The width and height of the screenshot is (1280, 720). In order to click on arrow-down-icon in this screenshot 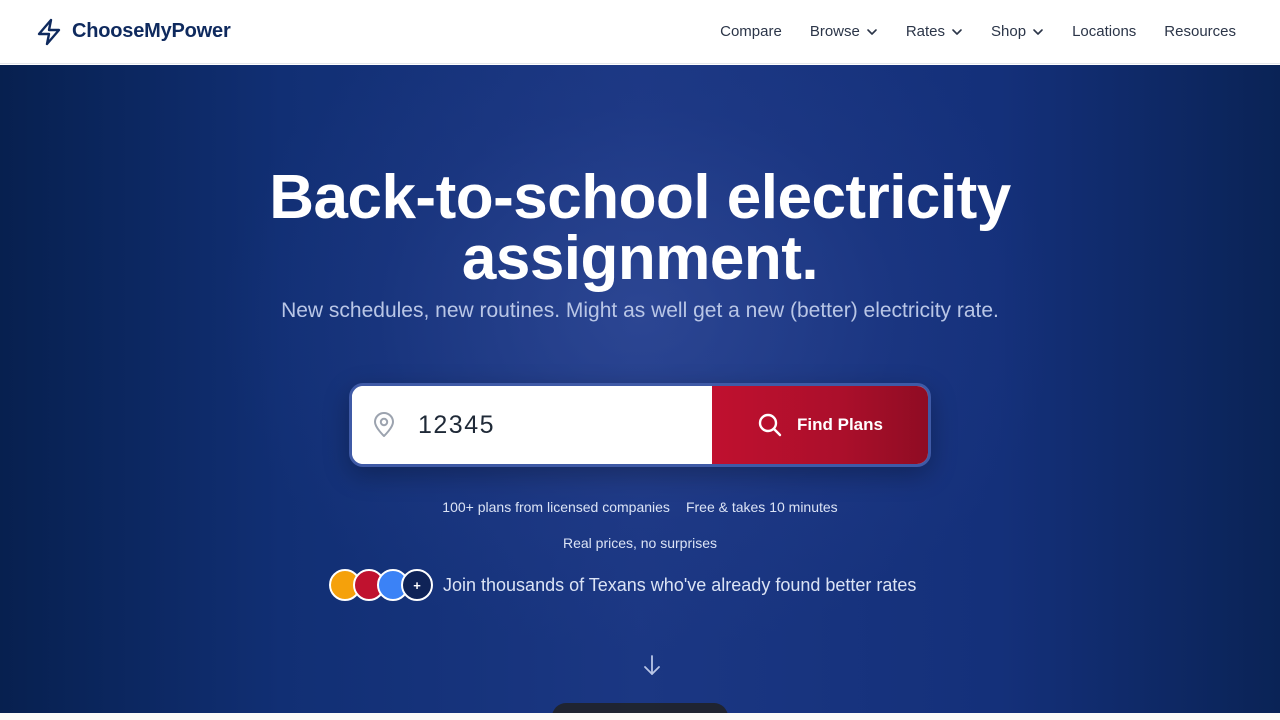, I will do `click(652, 666)`.